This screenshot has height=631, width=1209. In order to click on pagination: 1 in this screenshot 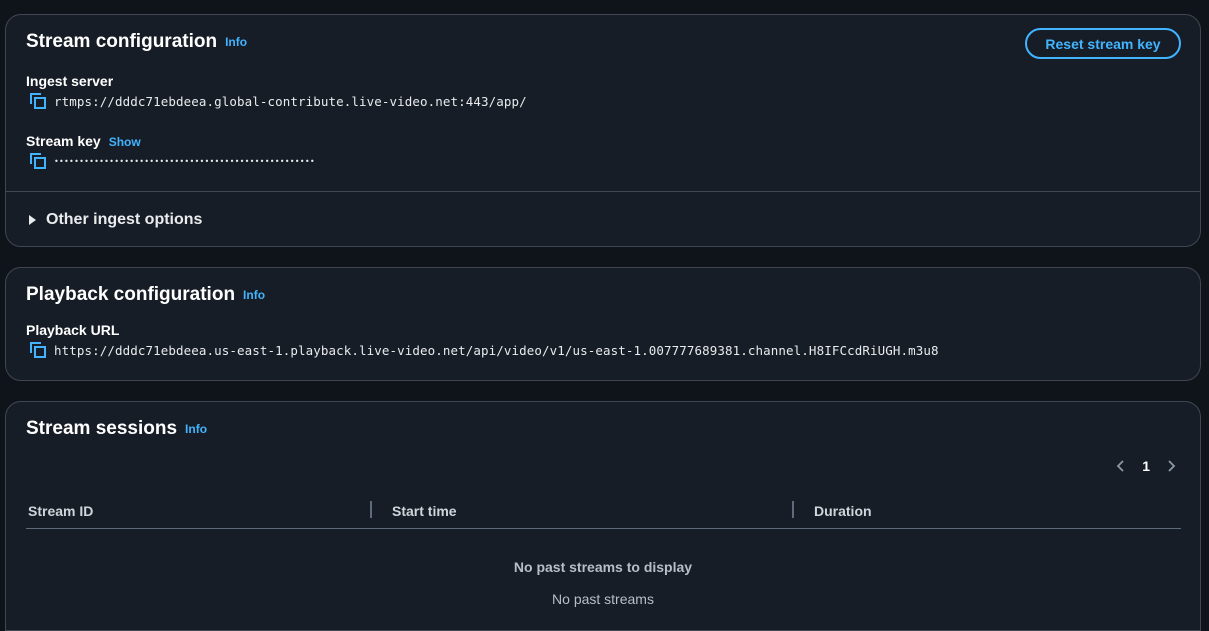, I will do `click(1146, 466)`.